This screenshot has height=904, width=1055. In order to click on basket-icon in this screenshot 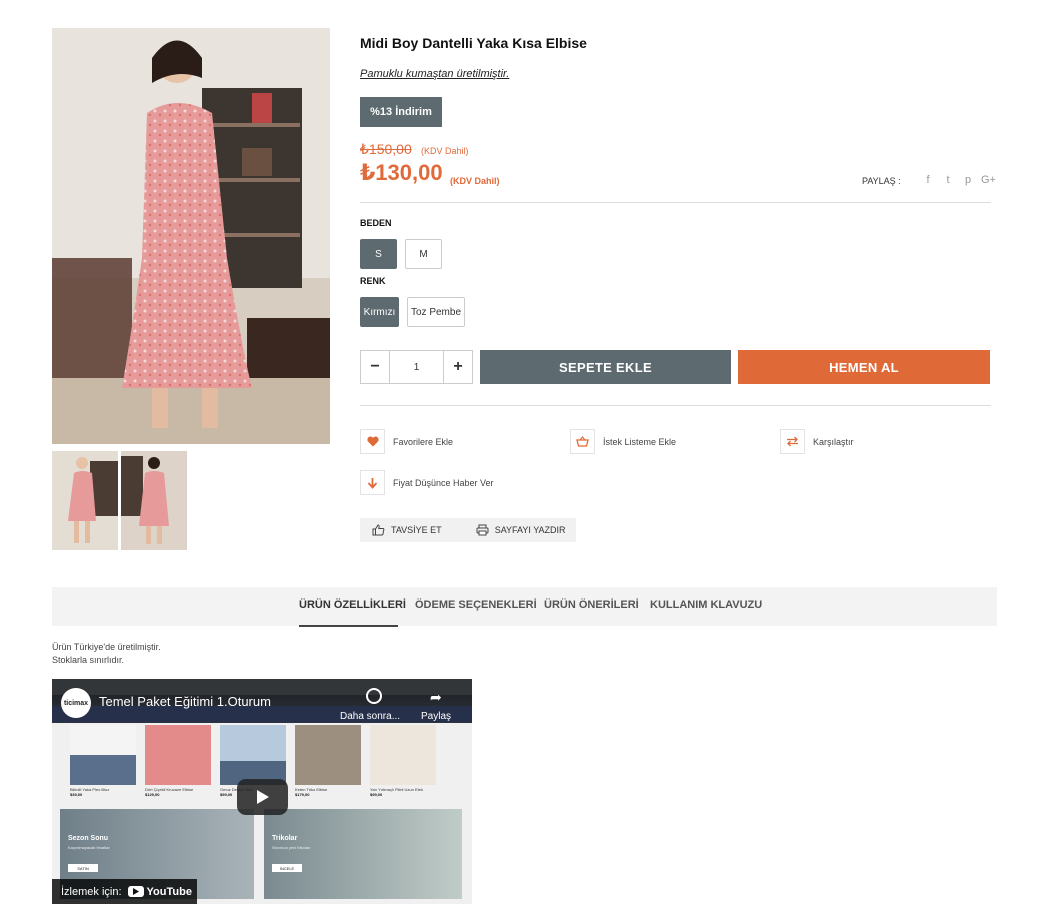, I will do `click(582, 441)`.